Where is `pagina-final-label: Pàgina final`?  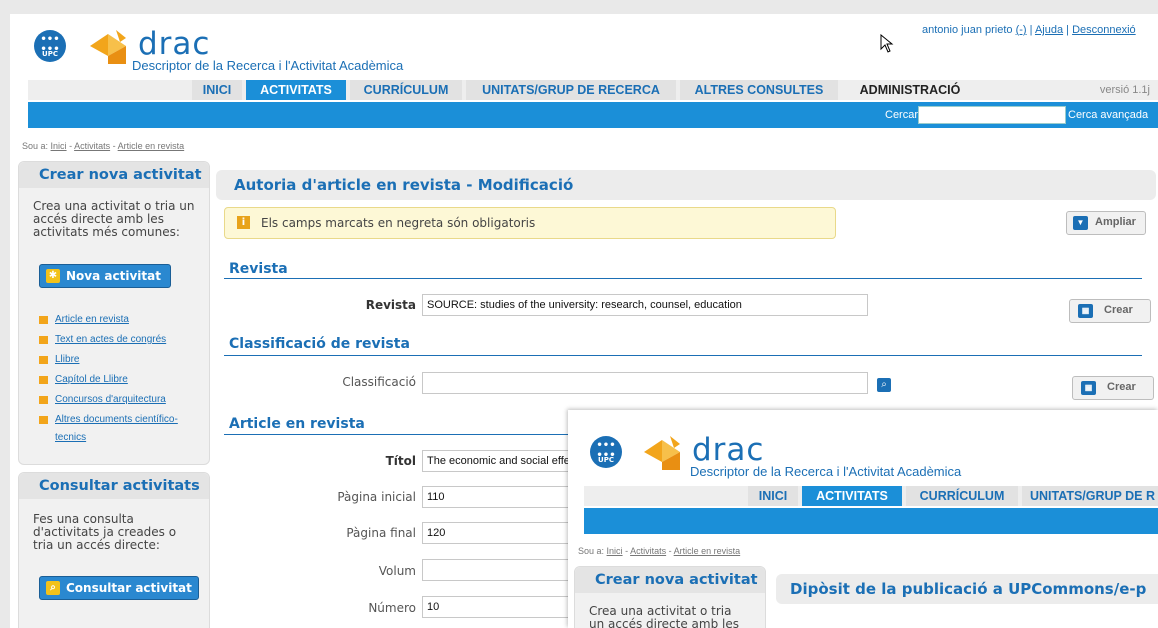
pagina-final-label: Pàgina final is located at coordinates (381, 533).